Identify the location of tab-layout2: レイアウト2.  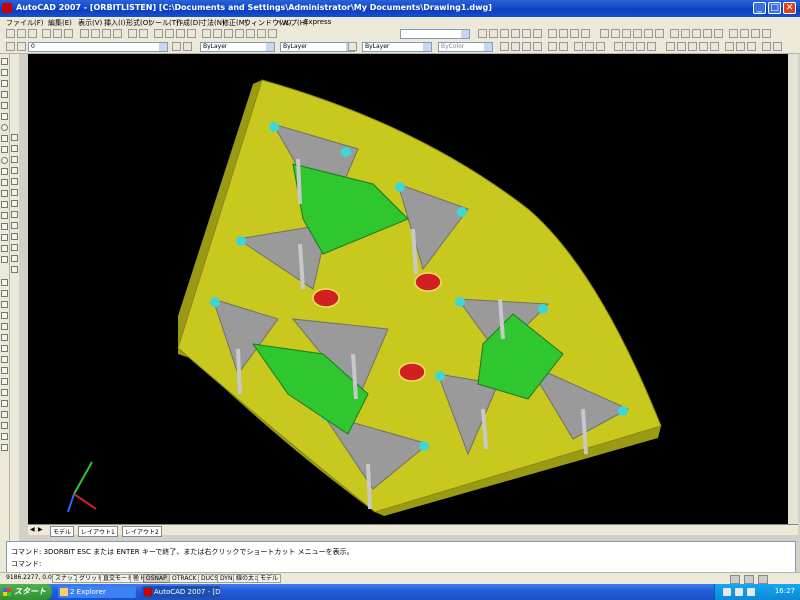
(142, 531).